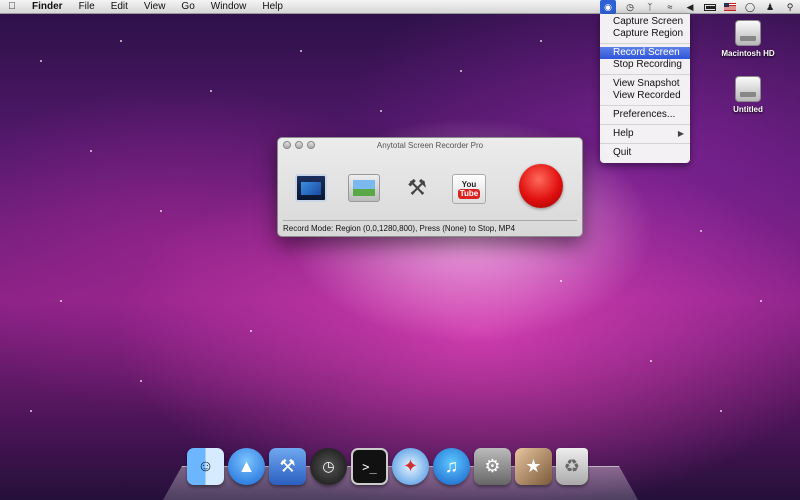  I want to click on desktop-icon-macintosh-hd: Macintosh HD, so click(748, 39).